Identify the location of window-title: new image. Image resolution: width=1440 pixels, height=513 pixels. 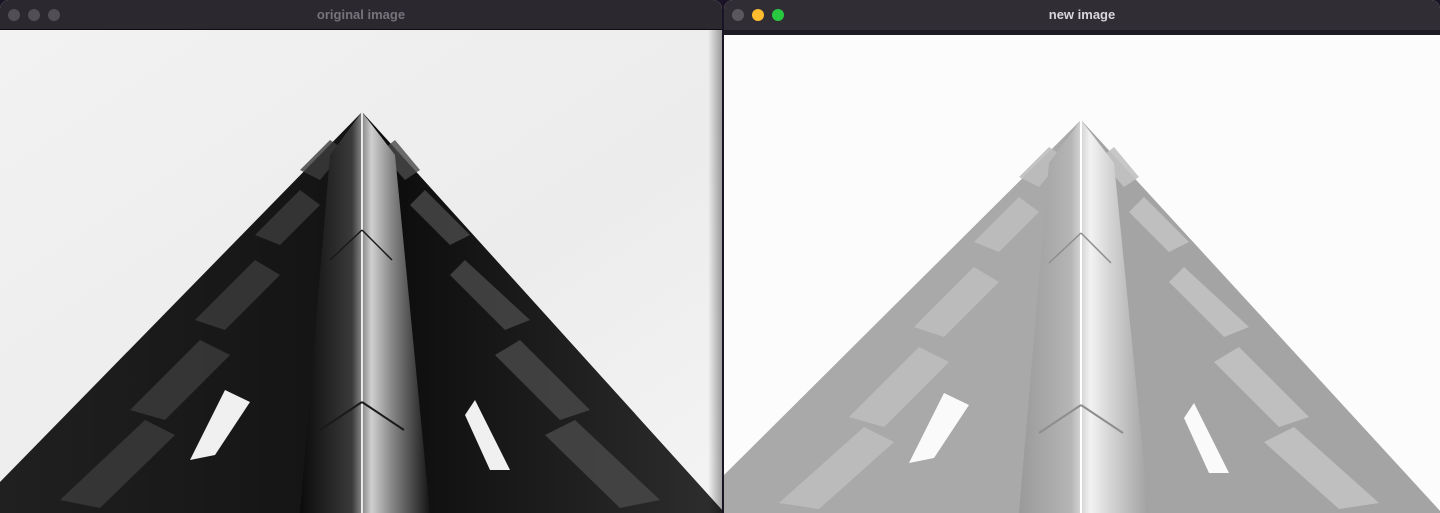
(1082, 14).